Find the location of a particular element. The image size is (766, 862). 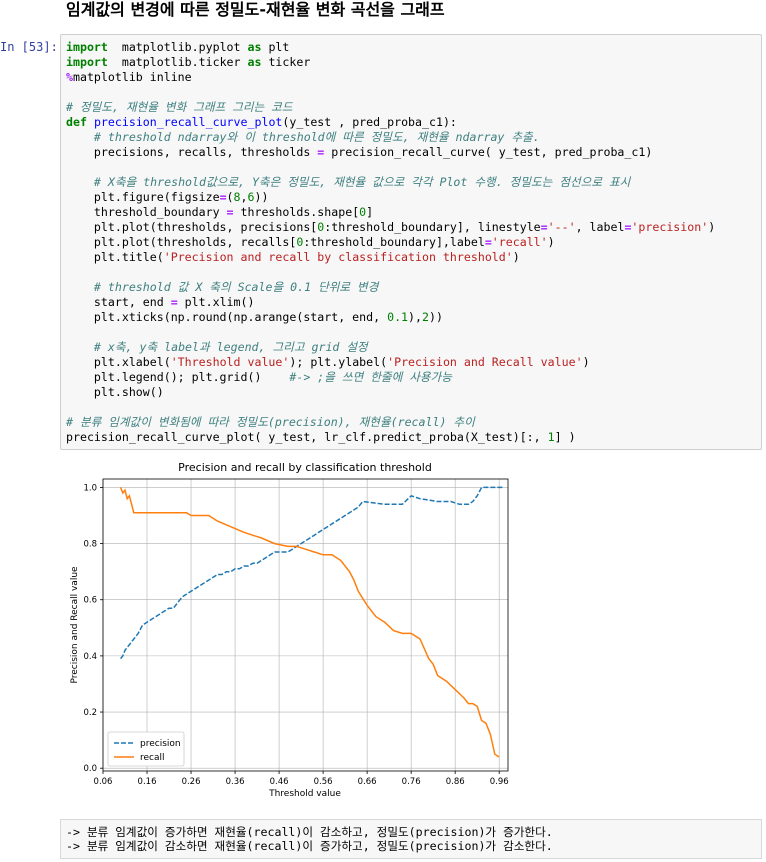

code-token: ), is located at coordinates (415, 317).